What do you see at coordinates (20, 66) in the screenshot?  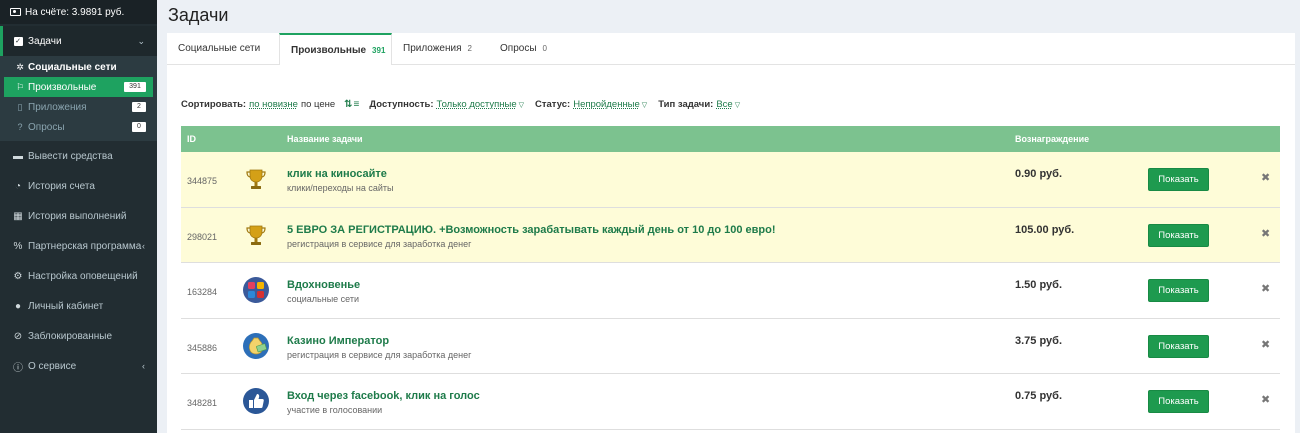 I see `users-icon: ✲` at bounding box center [20, 66].